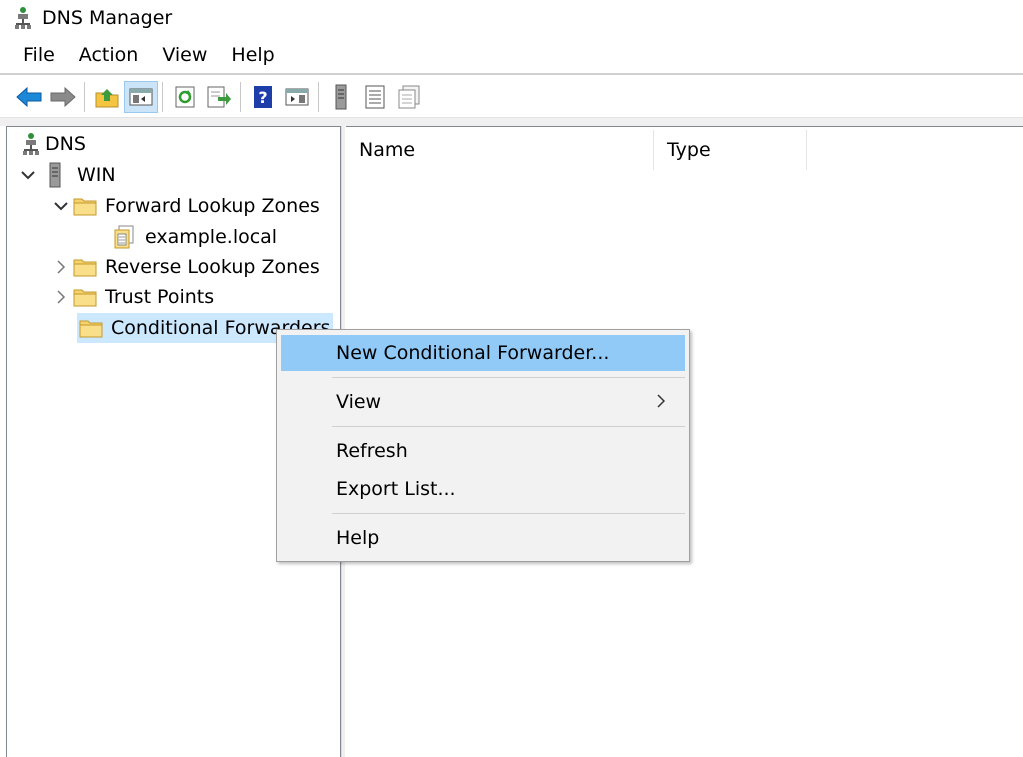 Image resolution: width=1023 pixels, height=757 pixels. What do you see at coordinates (107, 18) in the screenshot?
I see `window-title: DNS Manager` at bounding box center [107, 18].